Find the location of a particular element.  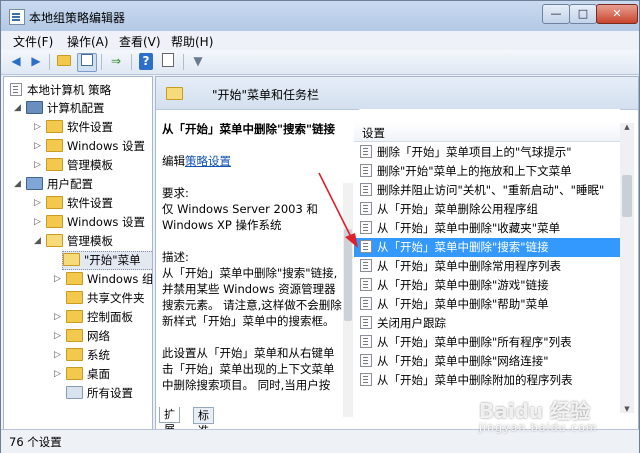

status-count: 76 个设置 is located at coordinates (35, 442).